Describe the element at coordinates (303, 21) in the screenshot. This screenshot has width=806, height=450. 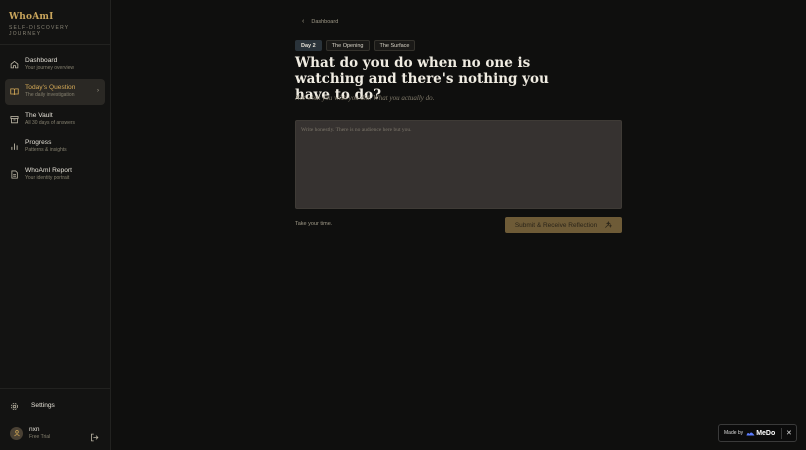
I see `chevron-left-icon: ‹` at that location.